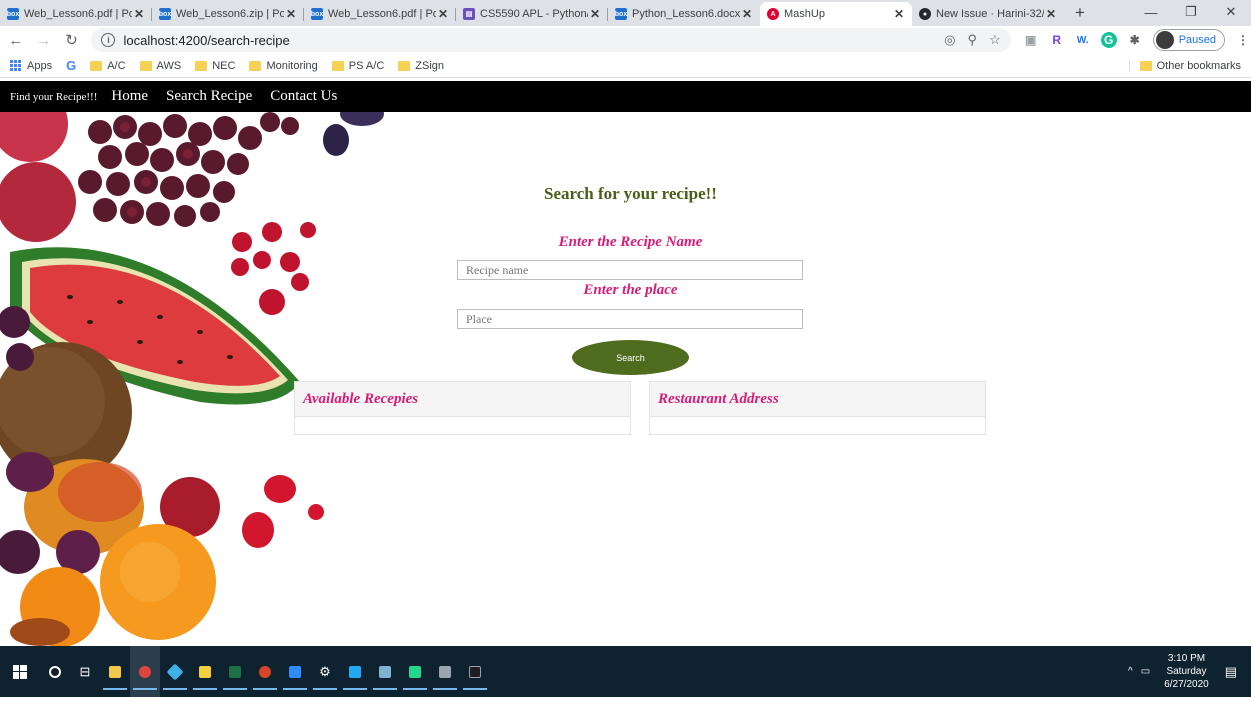  Describe the element at coordinates (630, 270) in the screenshot. I see `recipe-name-input` at that location.